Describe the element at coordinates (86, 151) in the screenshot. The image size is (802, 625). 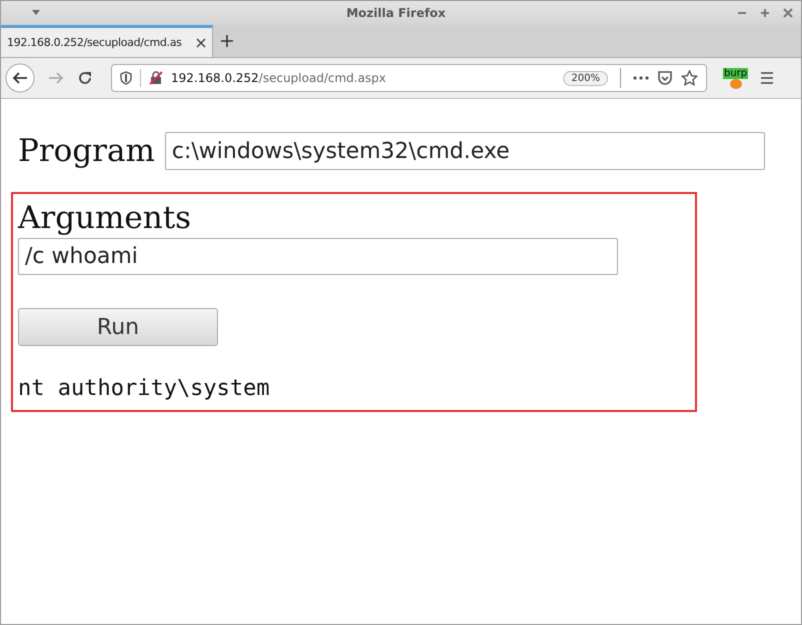
I see `program-label: Program` at that location.